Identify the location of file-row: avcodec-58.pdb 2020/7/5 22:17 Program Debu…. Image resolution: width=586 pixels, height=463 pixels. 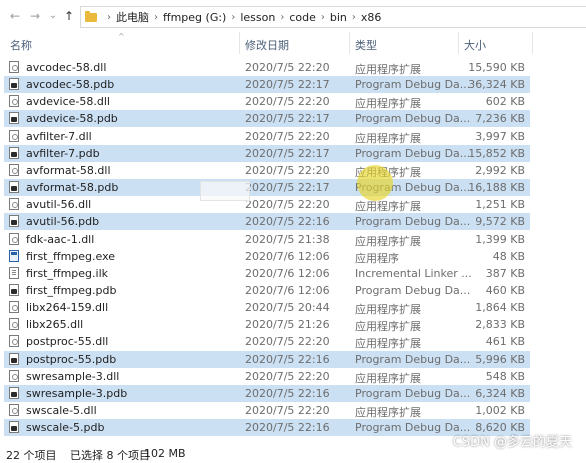
(267, 85).